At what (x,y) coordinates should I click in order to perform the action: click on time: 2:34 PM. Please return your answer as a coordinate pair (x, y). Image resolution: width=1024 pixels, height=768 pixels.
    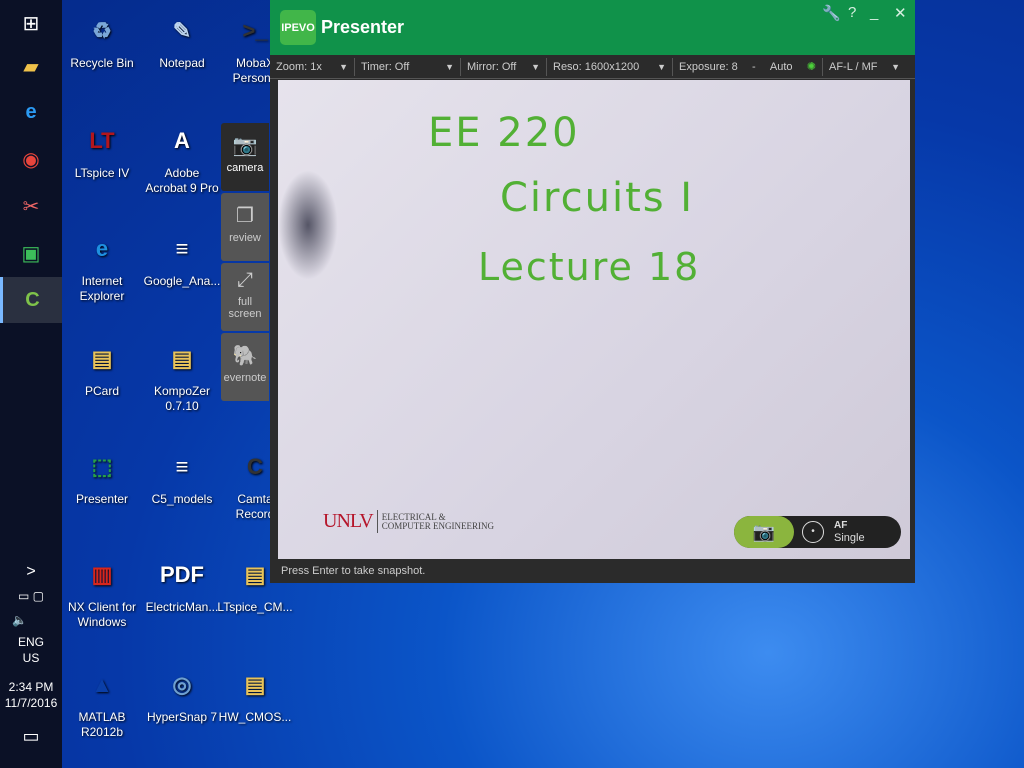
    Looking at the image, I should click on (31, 687).